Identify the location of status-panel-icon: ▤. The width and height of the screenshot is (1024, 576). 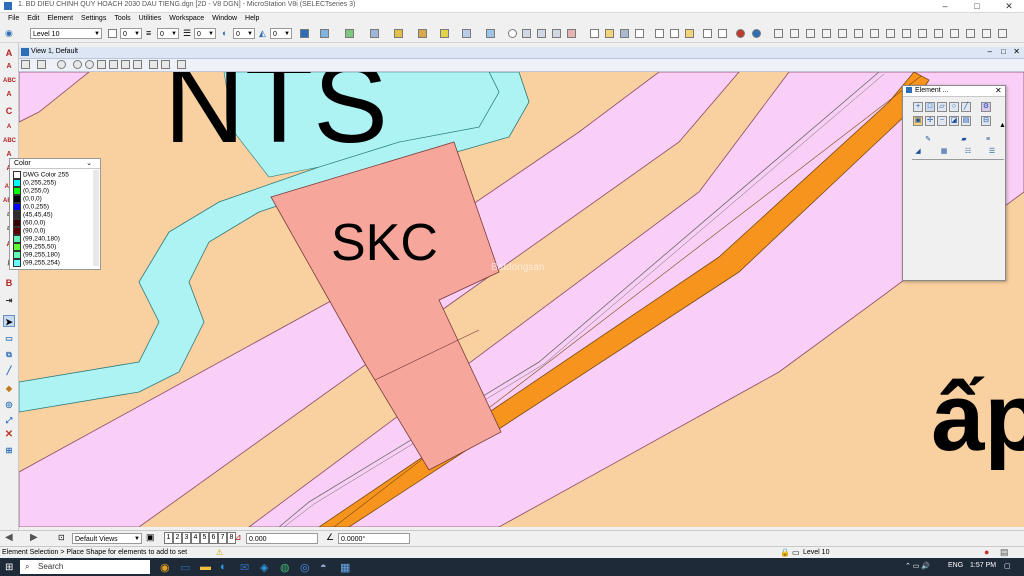
(1004, 552).